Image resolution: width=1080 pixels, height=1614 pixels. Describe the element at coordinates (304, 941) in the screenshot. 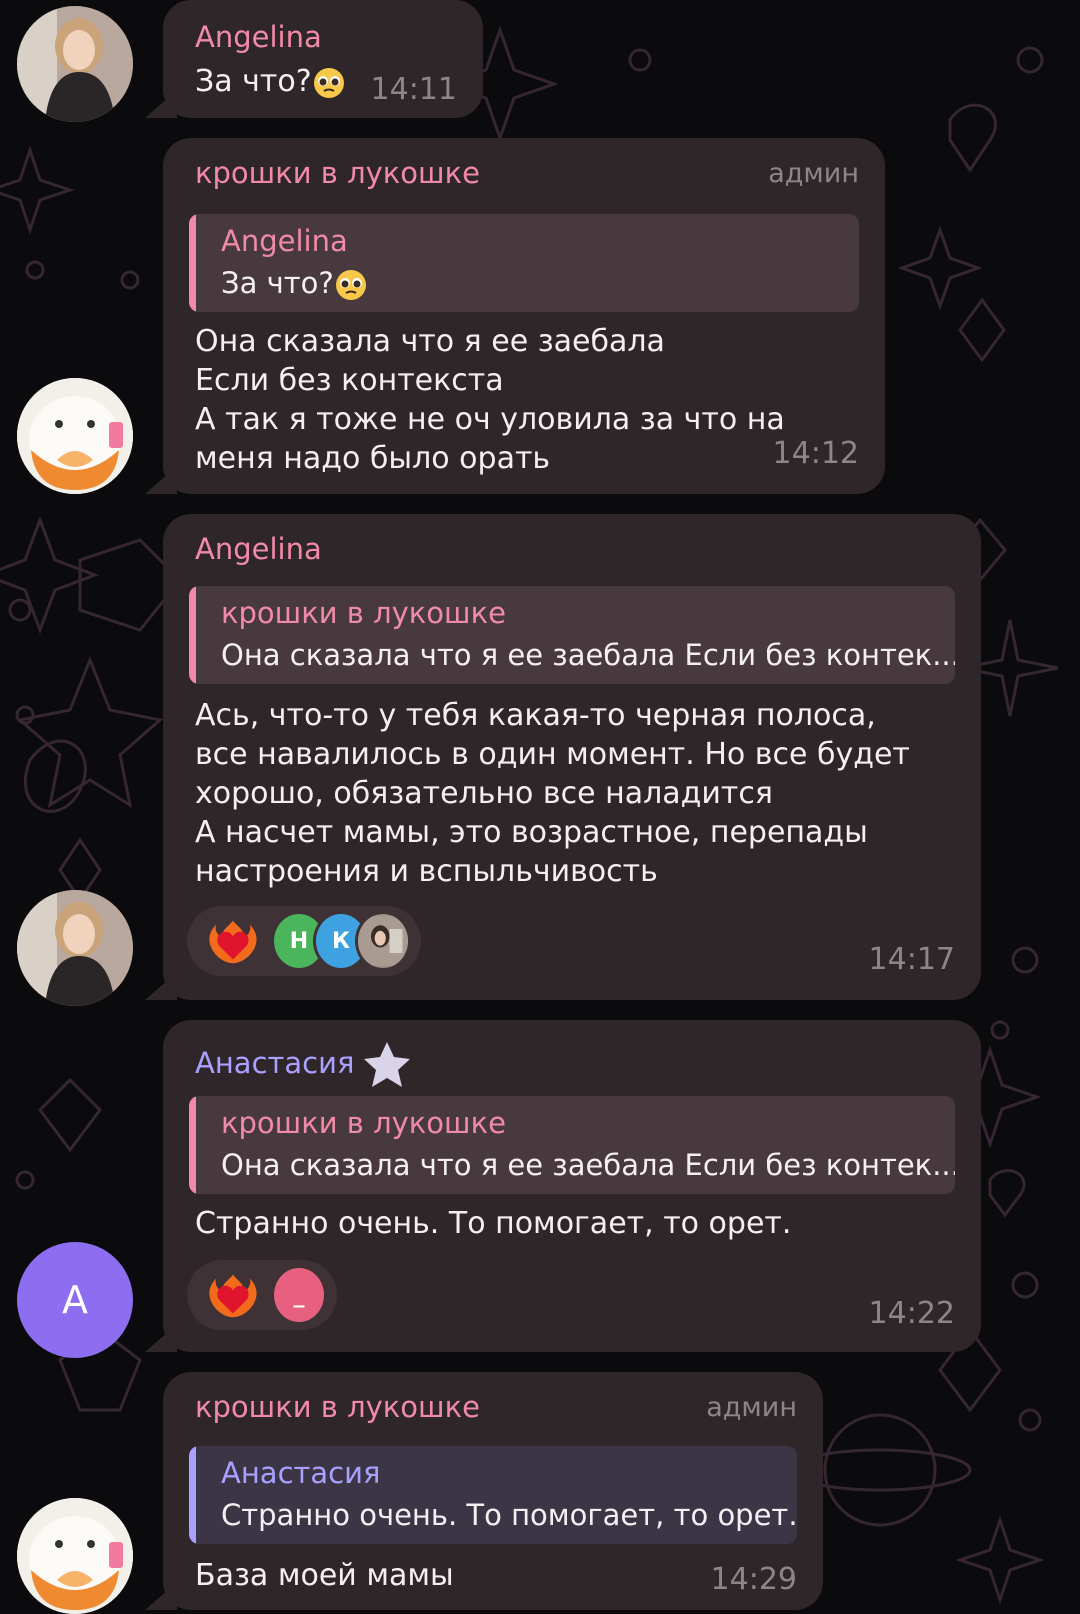

I see `reactions-bar: Н К` at that location.